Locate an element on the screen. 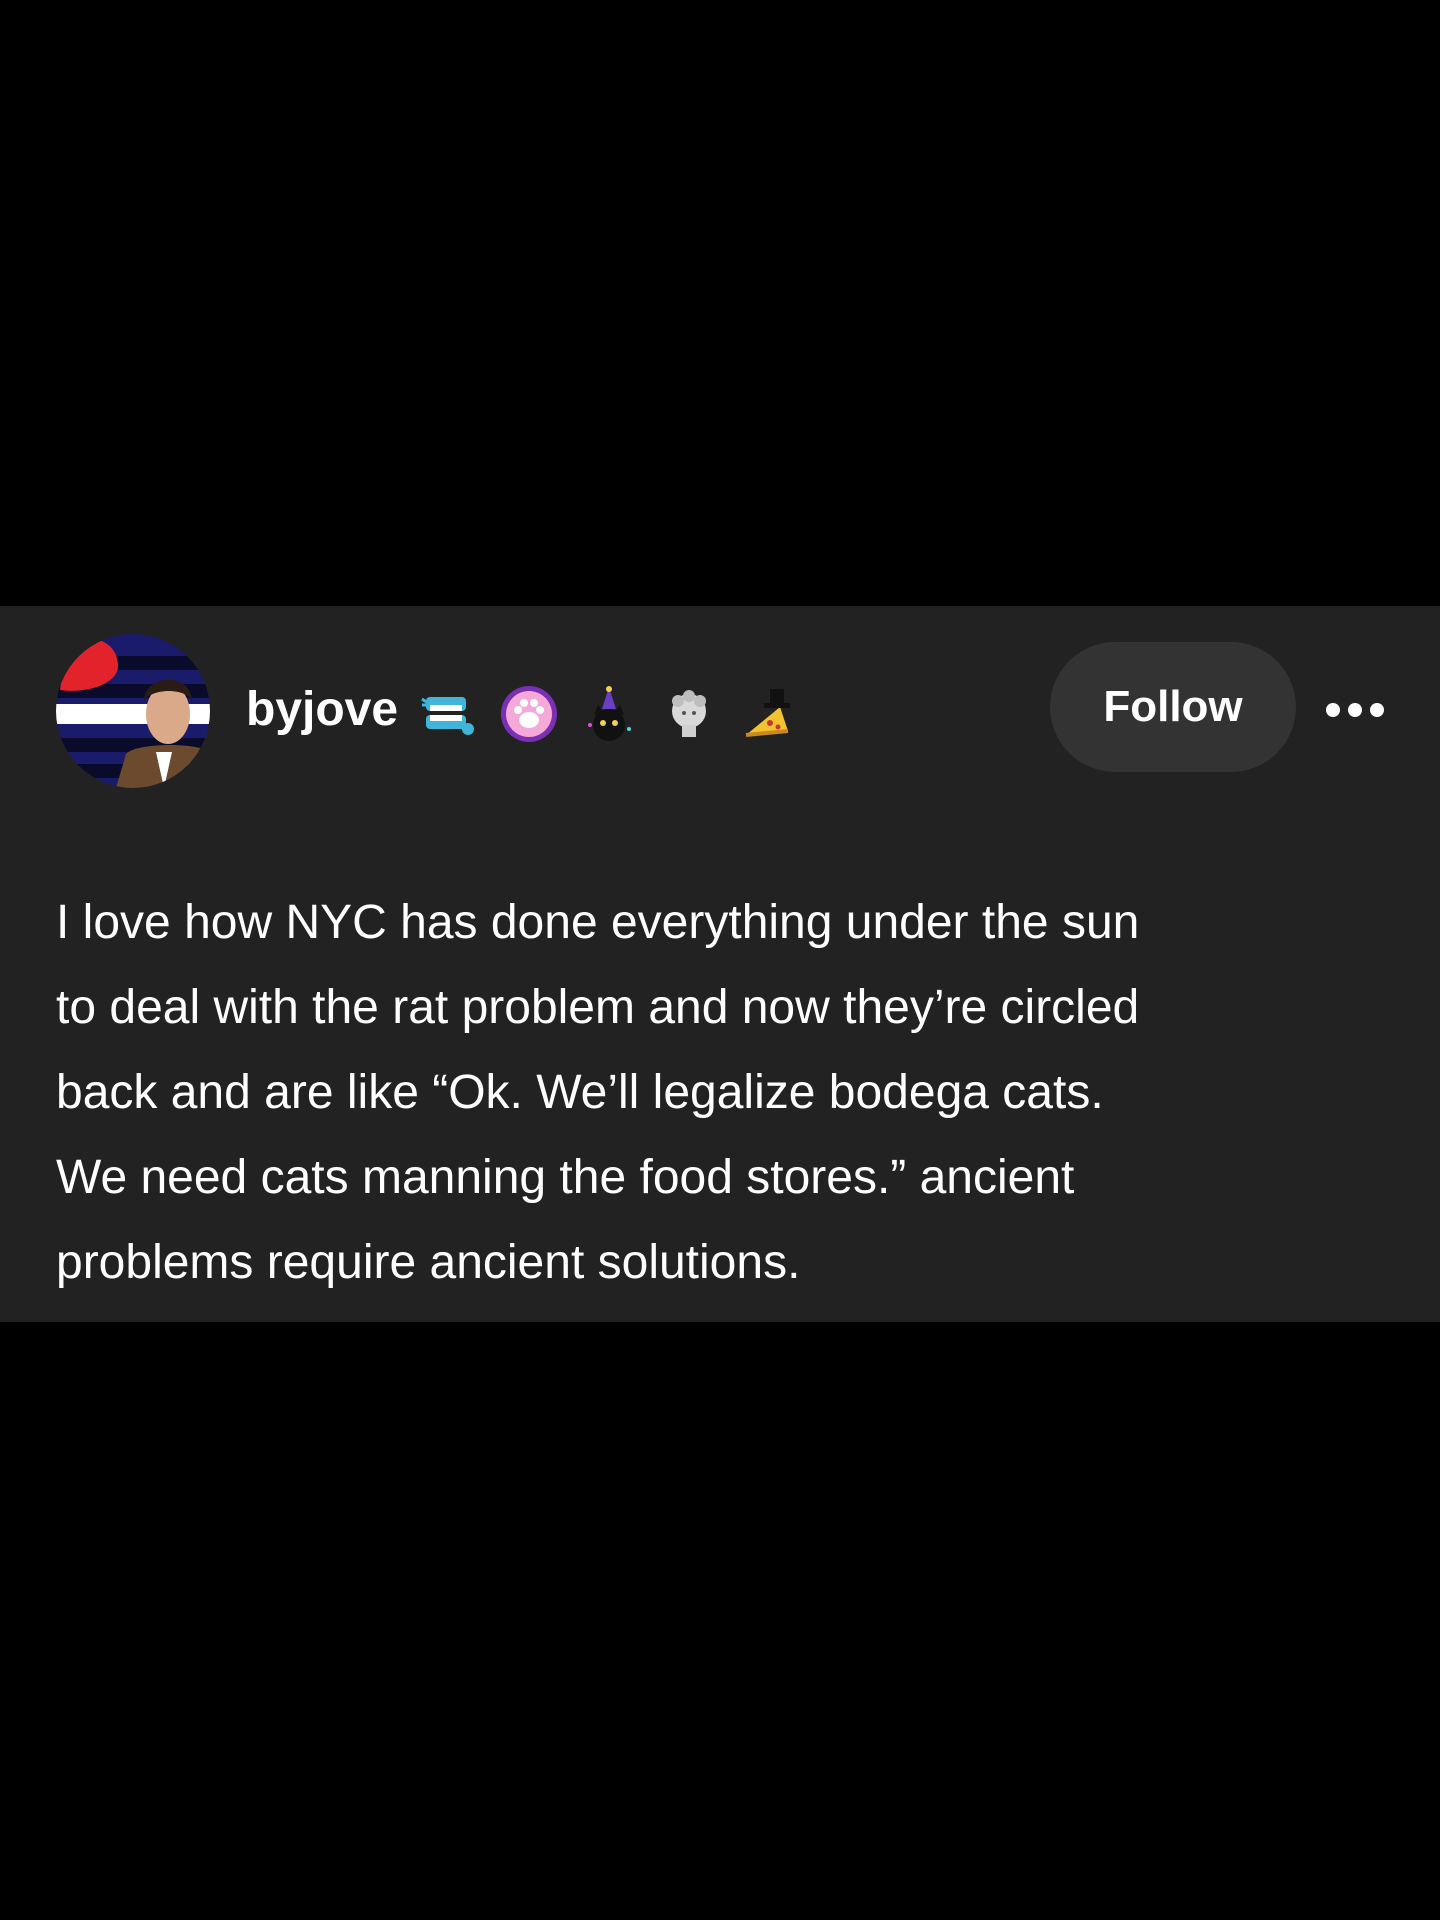  paw-badge-icon is located at coordinates (529, 714).